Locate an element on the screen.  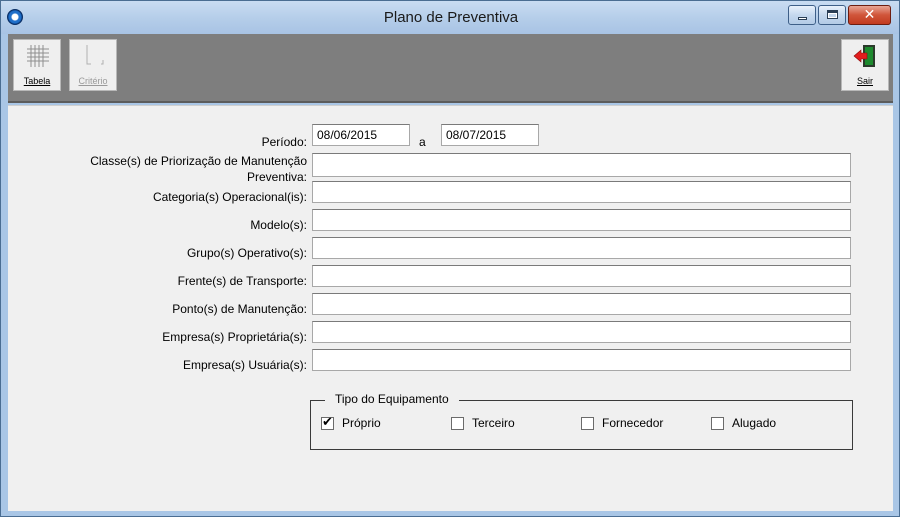
checkbox-label: Fornecedor is located at coordinates (633, 423).